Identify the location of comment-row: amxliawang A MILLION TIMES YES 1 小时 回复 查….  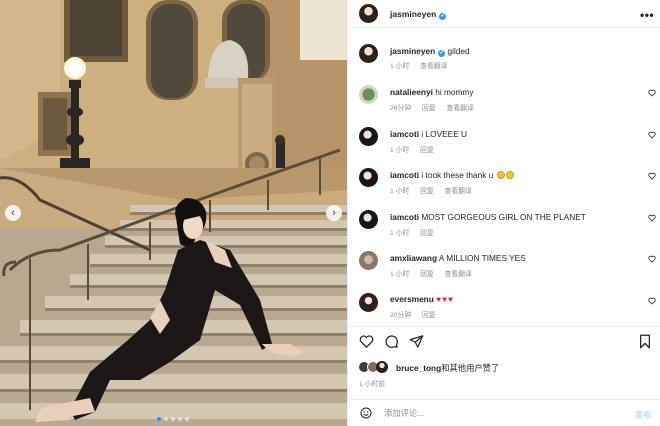
(504, 266).